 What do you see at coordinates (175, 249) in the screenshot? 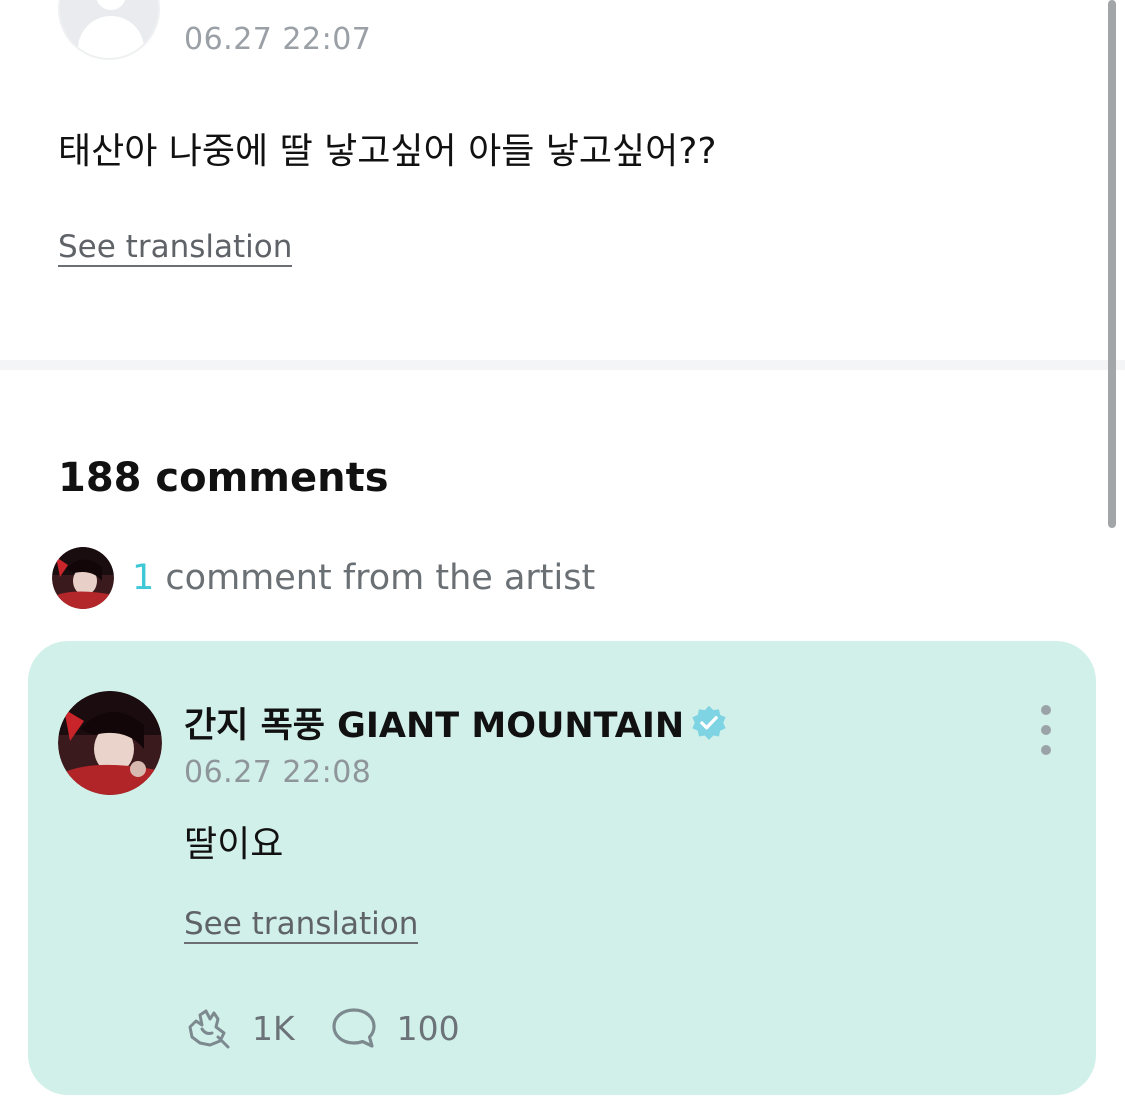
I see `post-see-translation-link: See translation` at bounding box center [175, 249].